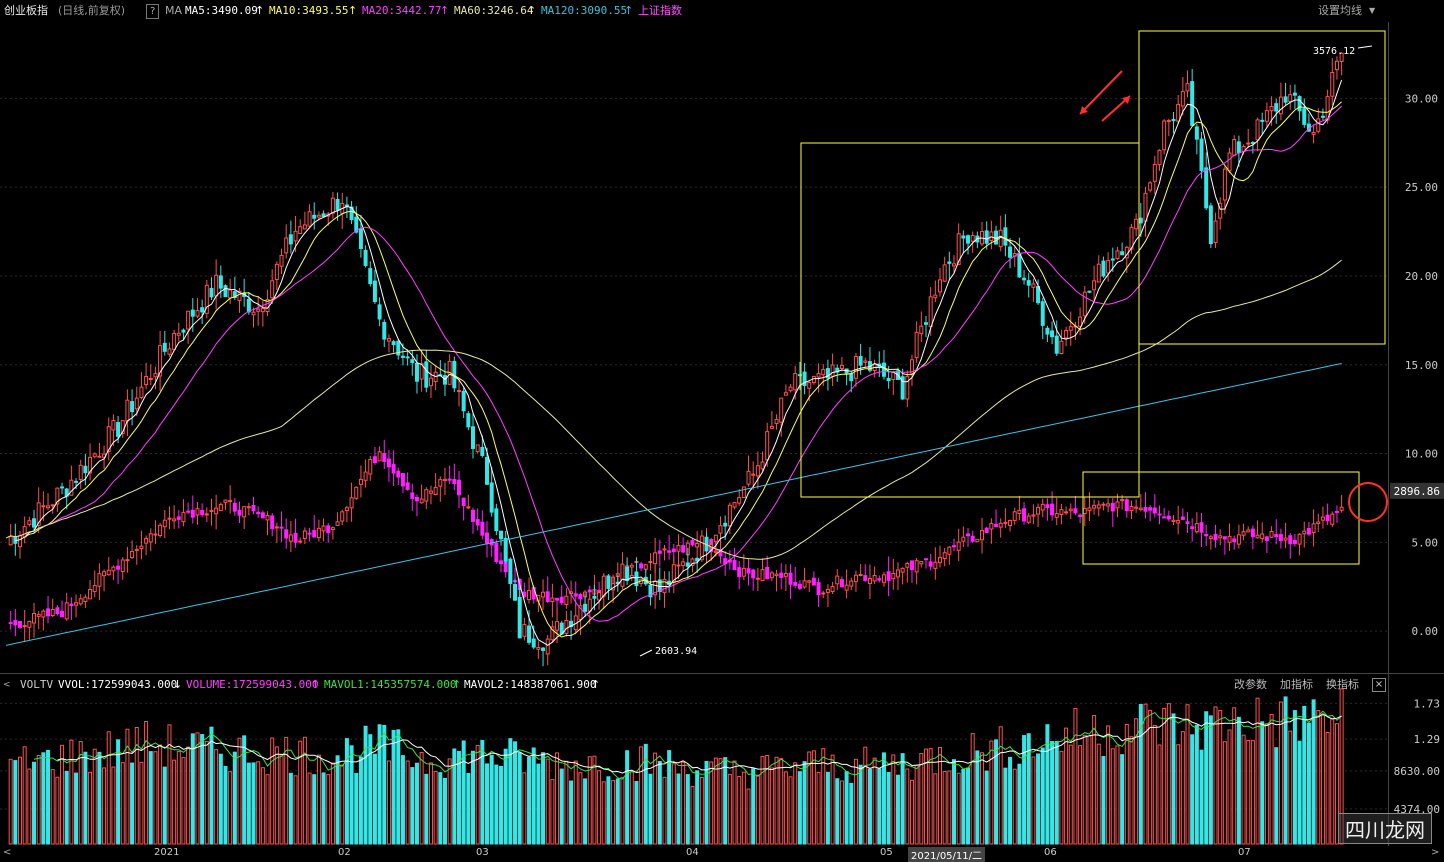  I want to click on scroll-left-icon: <, so click(7, 852).